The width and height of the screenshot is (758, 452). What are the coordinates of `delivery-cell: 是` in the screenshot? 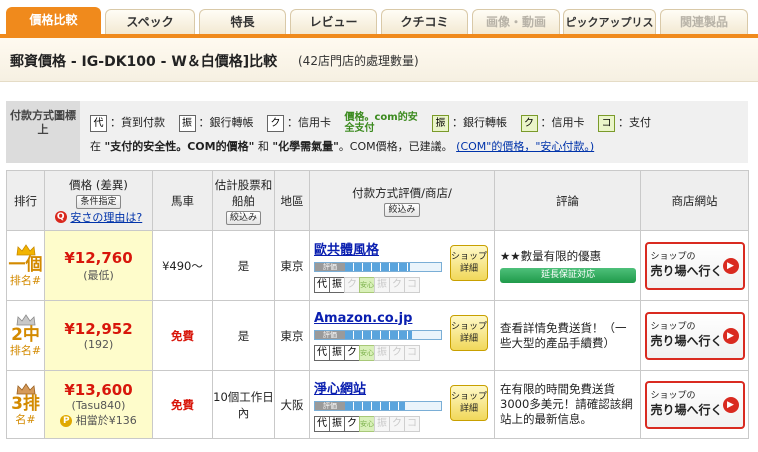 It's located at (243, 265).